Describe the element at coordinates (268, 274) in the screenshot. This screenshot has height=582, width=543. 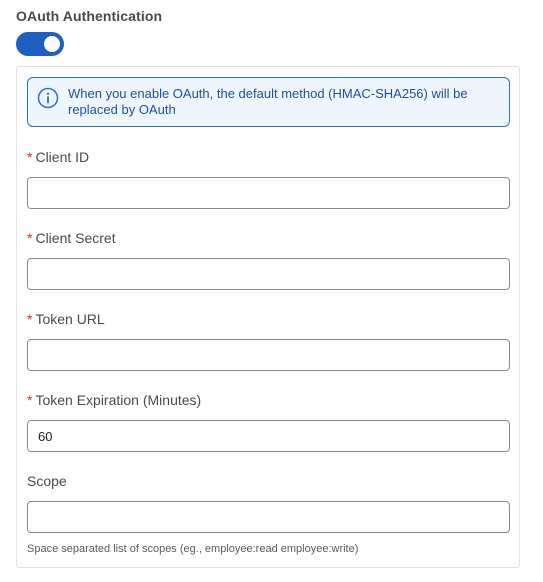
I see `client-secret-input` at that location.